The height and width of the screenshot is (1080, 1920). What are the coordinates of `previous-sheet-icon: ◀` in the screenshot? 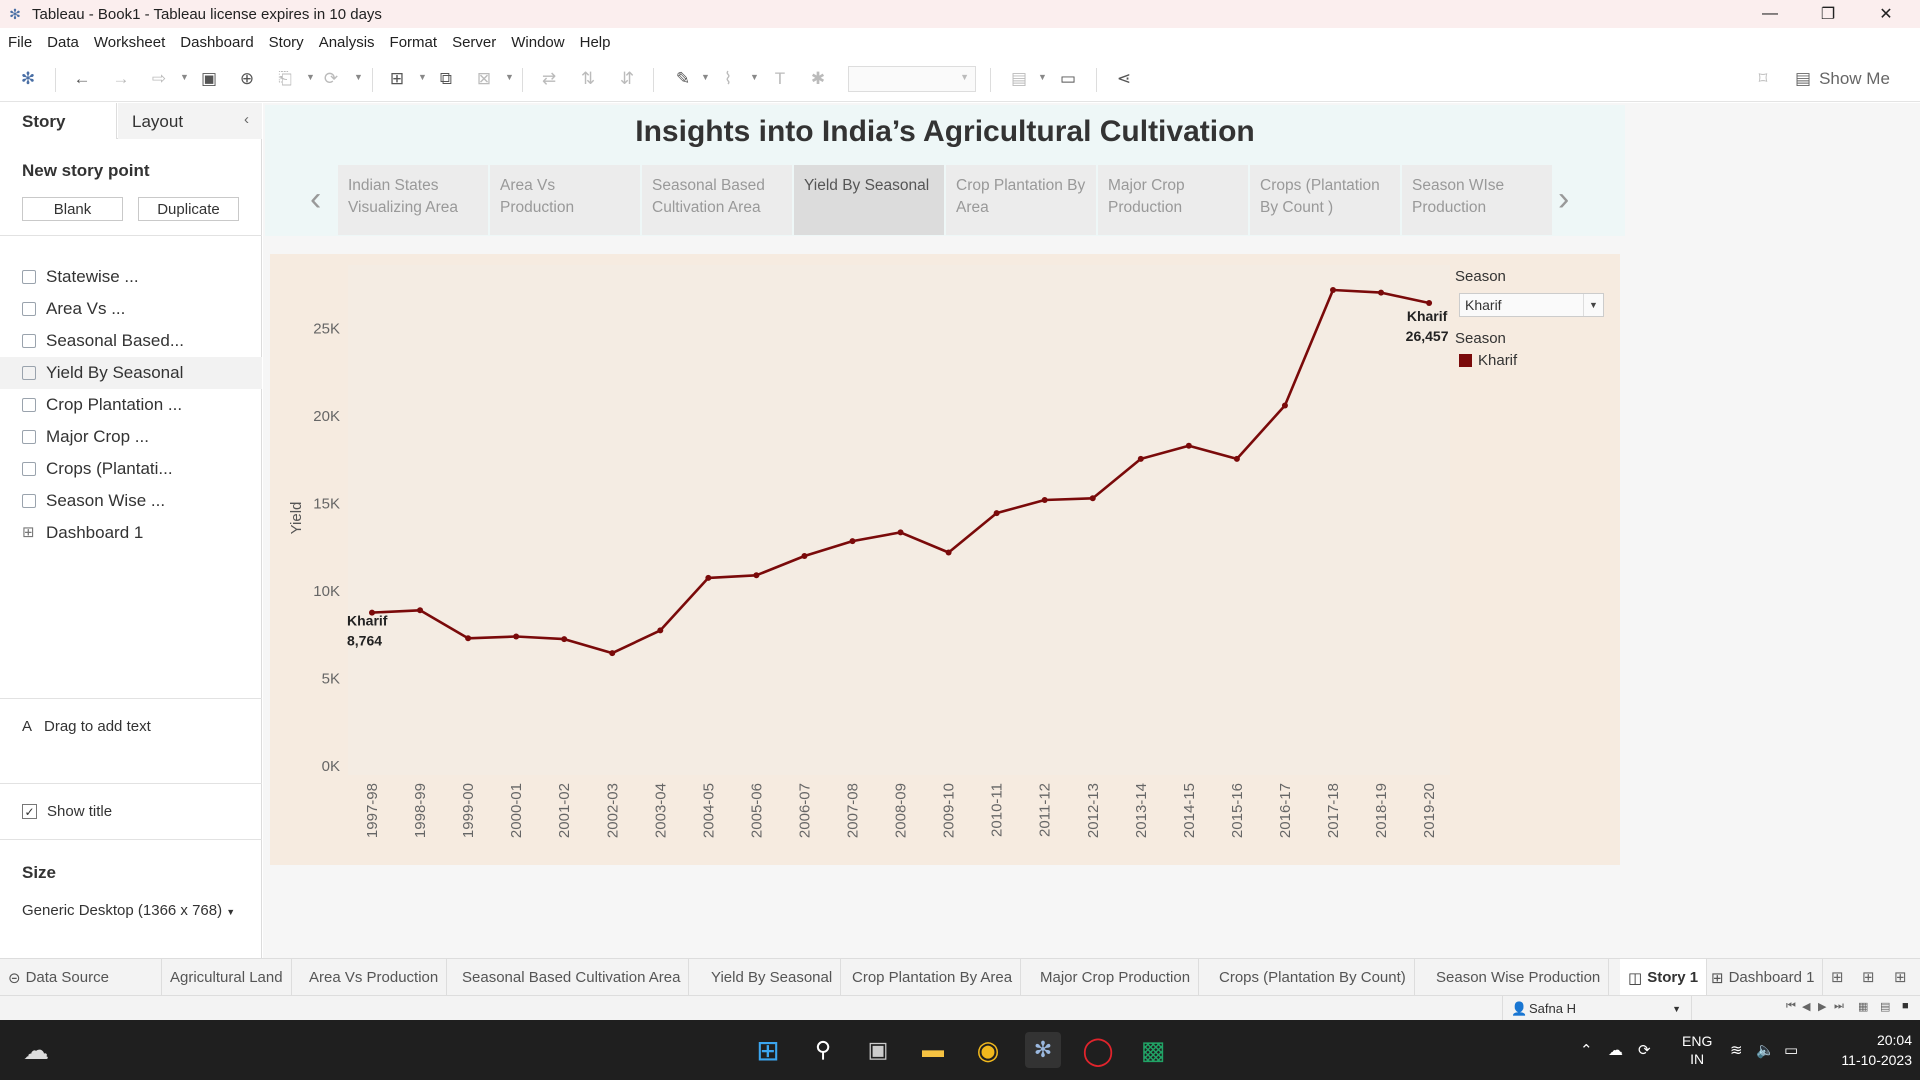 It's located at (1806, 1006).